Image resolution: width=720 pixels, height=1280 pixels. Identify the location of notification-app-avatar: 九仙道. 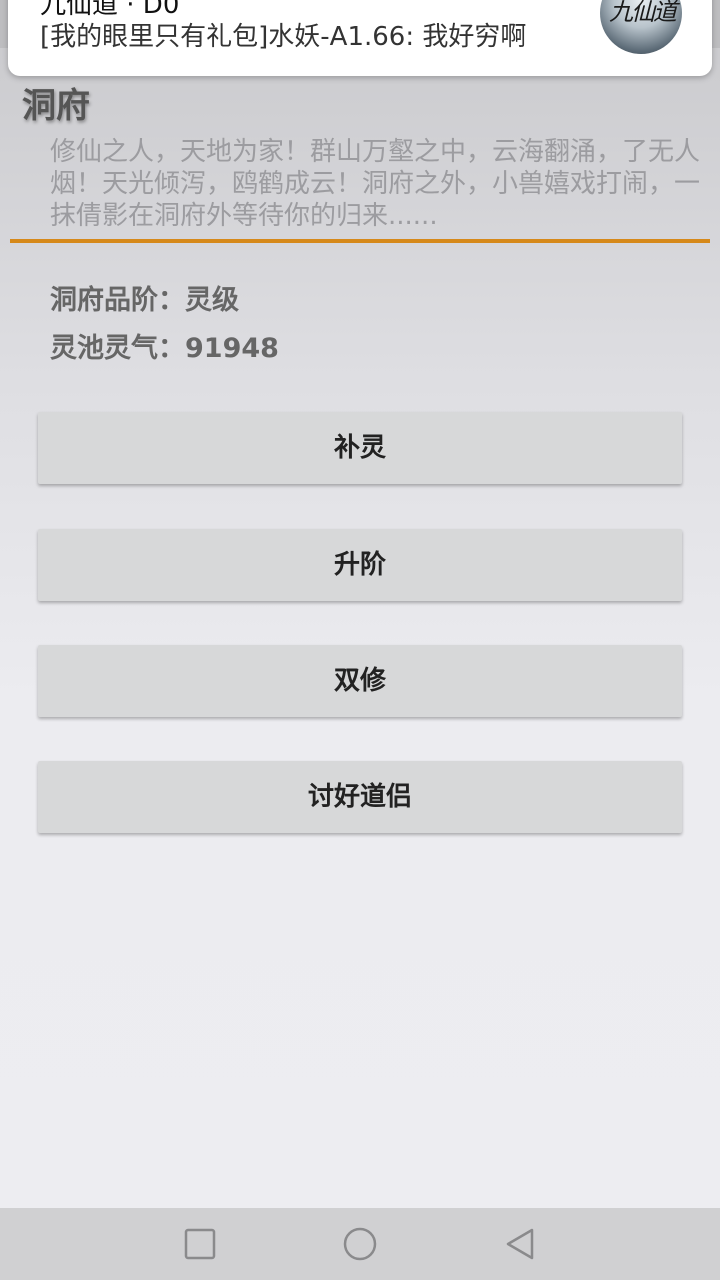
(641, 27).